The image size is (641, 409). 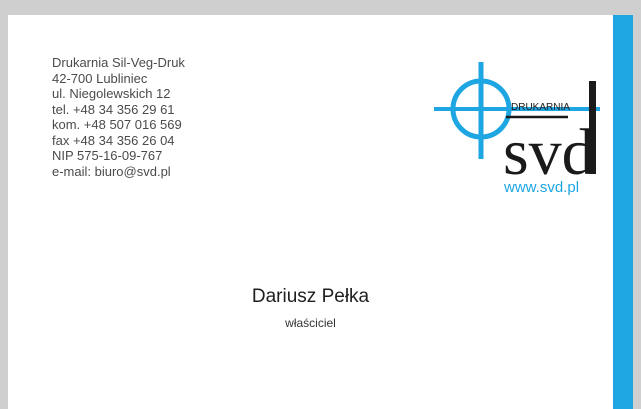 I want to click on phone: tel. +48 34 356 29 61, so click(x=113, y=109).